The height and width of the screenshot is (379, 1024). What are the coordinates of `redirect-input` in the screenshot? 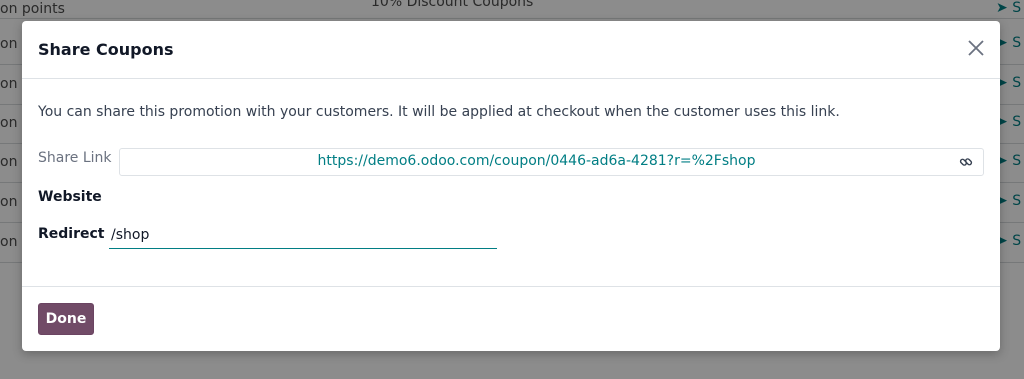 It's located at (303, 236).